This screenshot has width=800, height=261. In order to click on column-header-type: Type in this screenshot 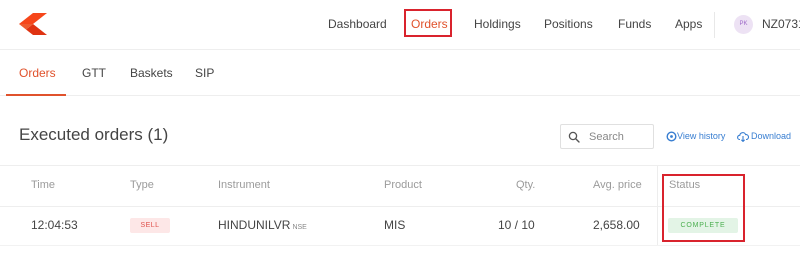, I will do `click(142, 185)`.